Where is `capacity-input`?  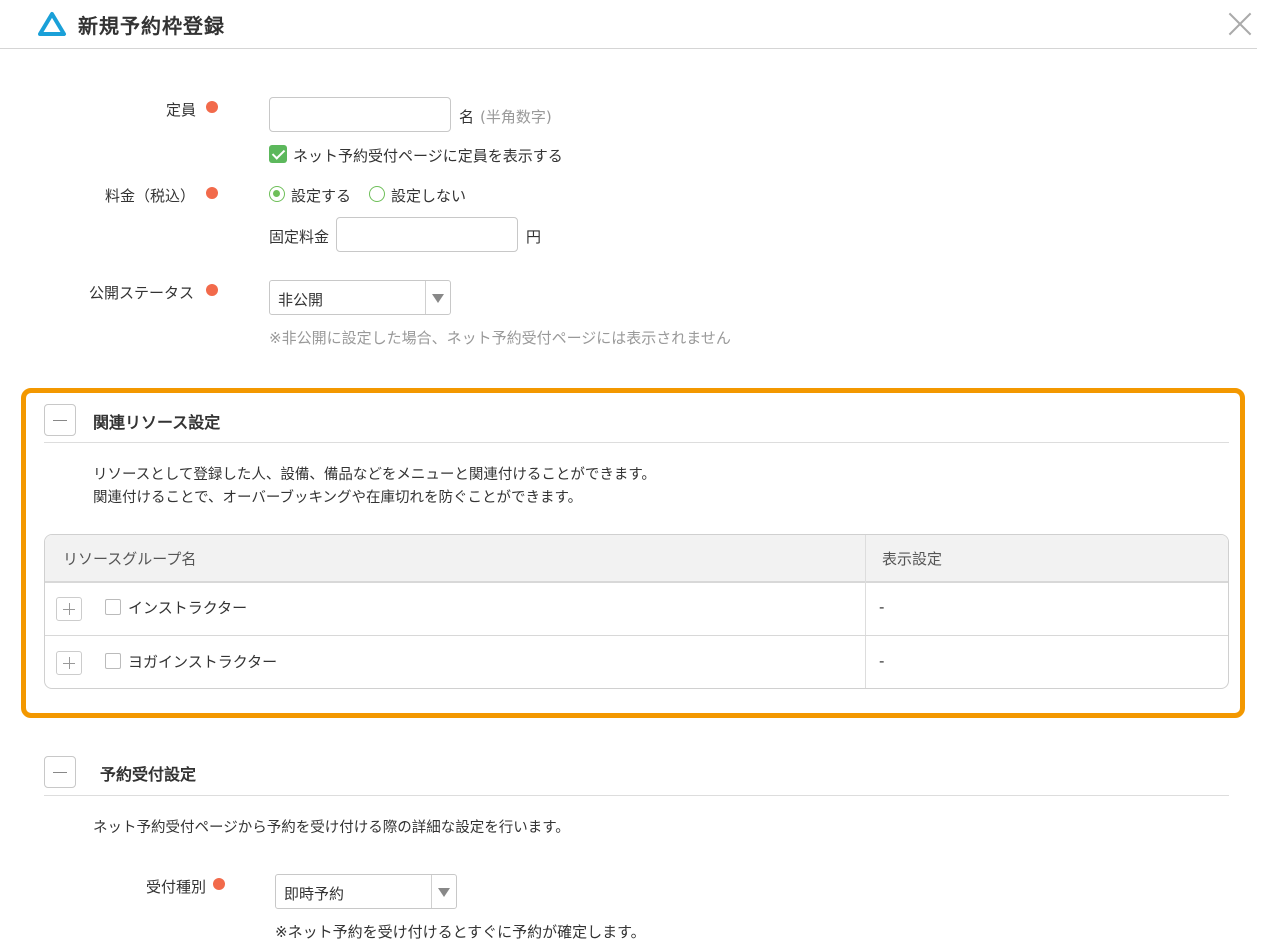 capacity-input is located at coordinates (360, 114).